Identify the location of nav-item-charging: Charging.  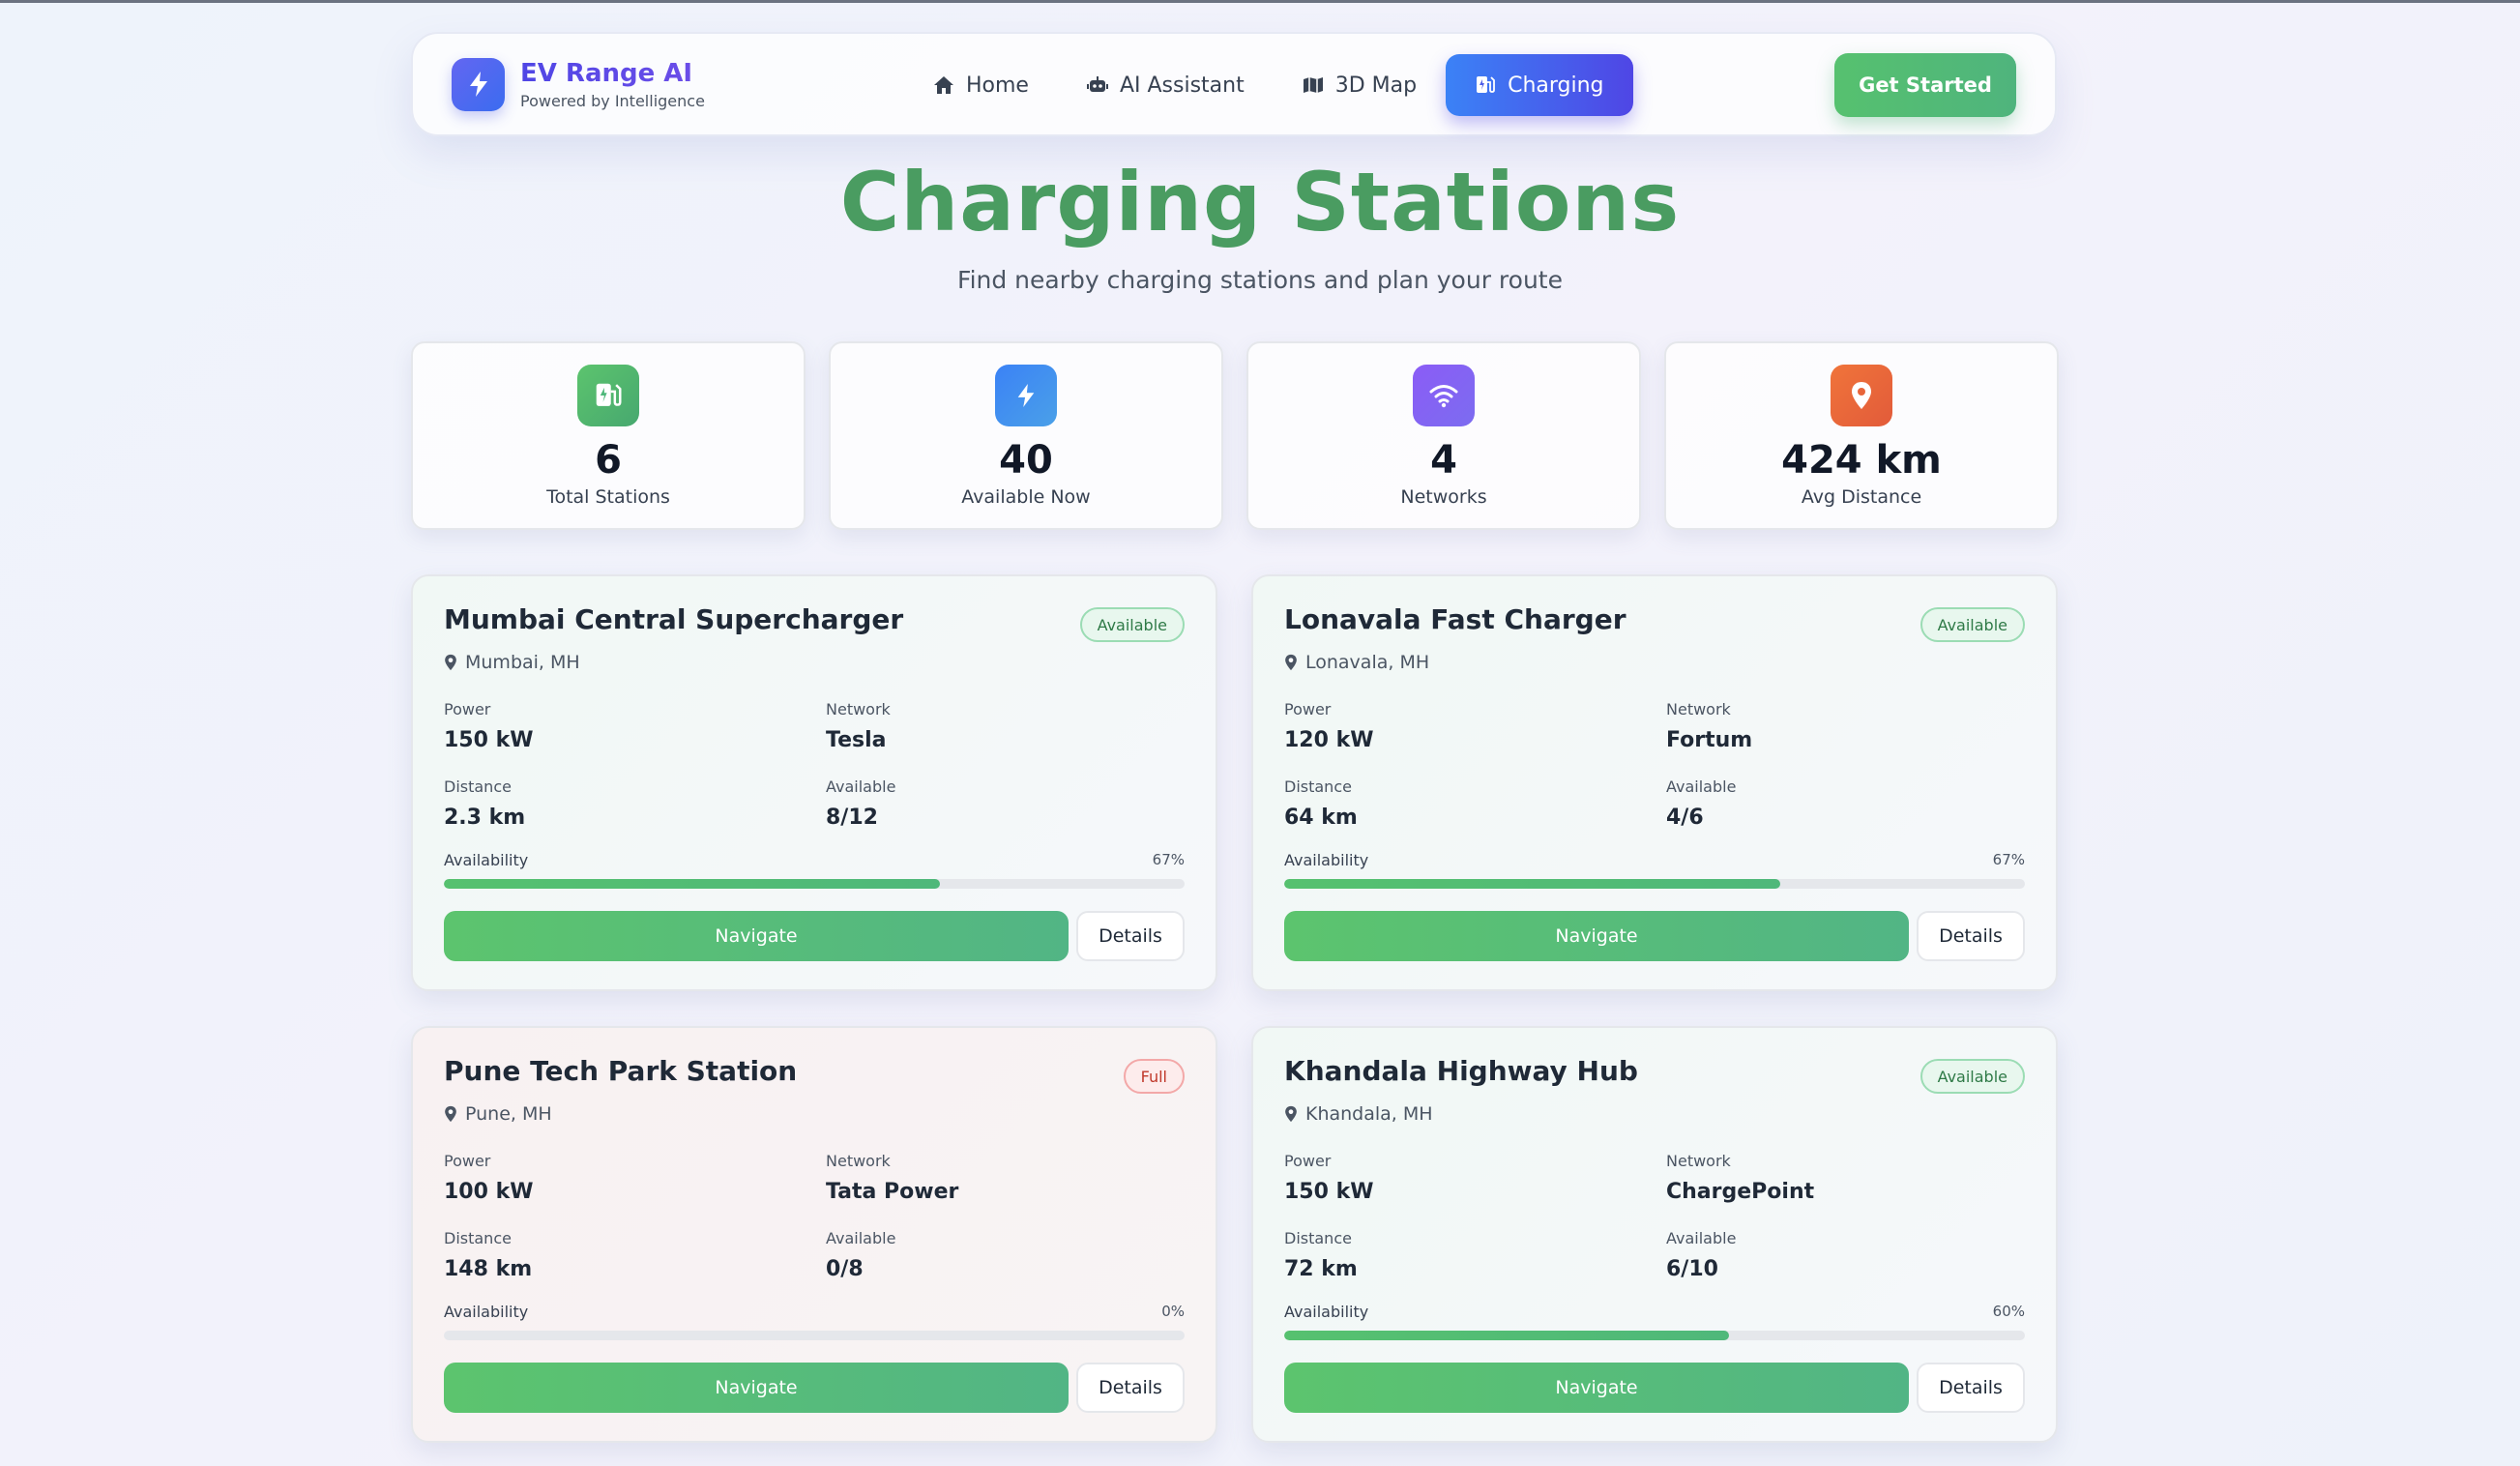
(1539, 85).